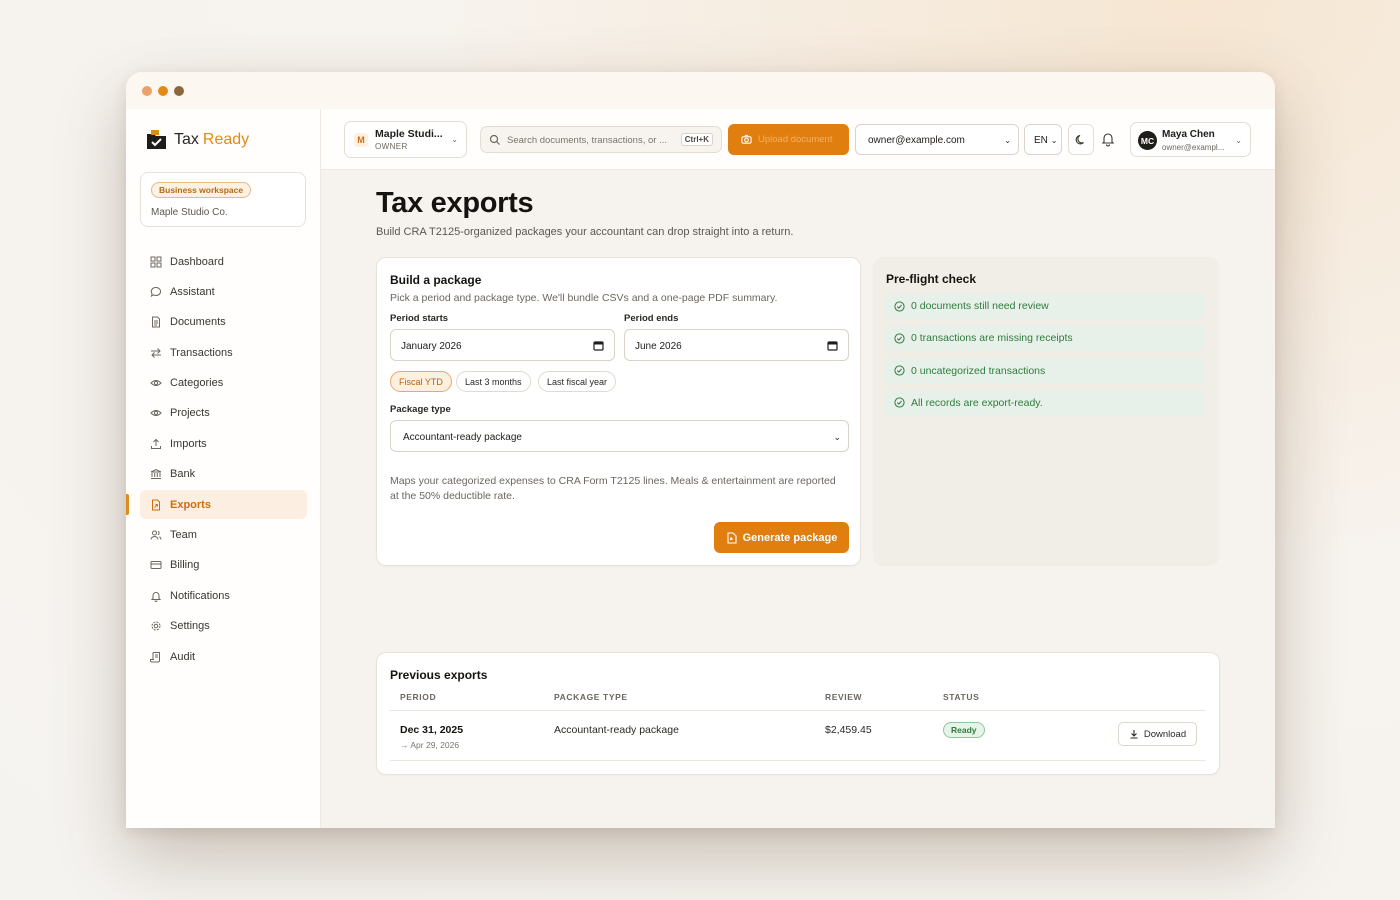 This screenshot has width=1400, height=900. What do you see at coordinates (226, 139) in the screenshot?
I see `brand-ready-text: Ready` at bounding box center [226, 139].